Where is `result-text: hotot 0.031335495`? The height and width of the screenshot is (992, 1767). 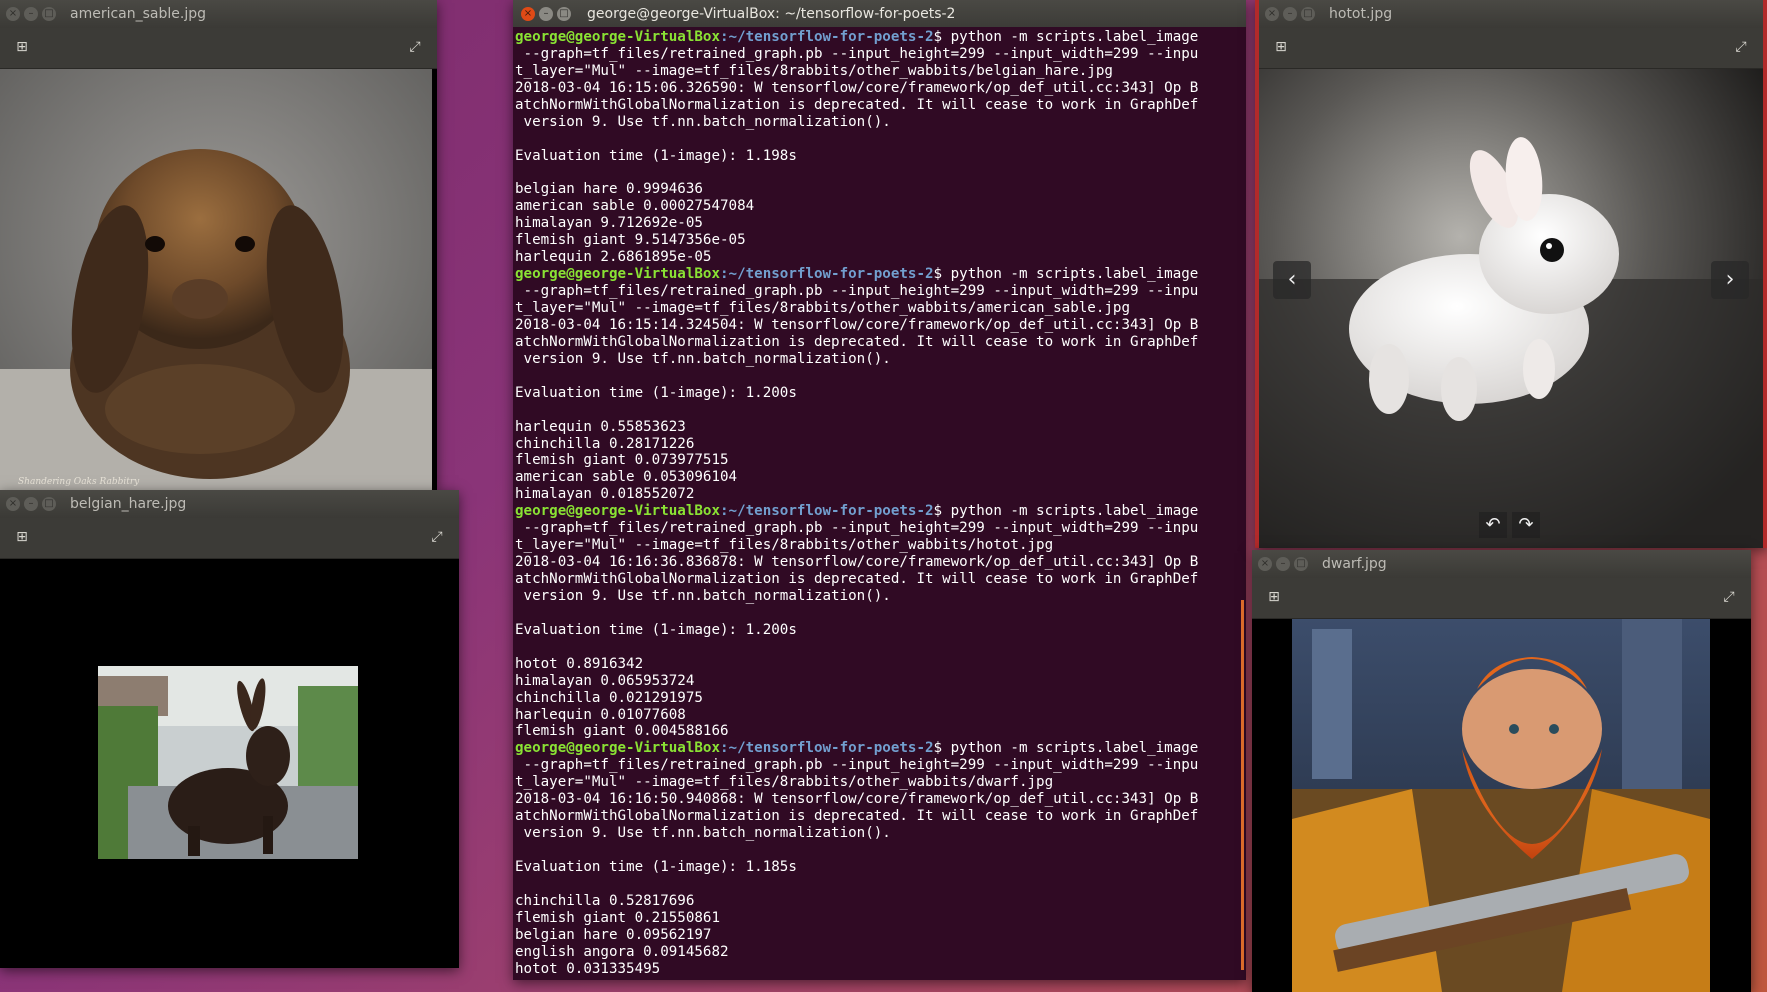 result-text: hotot 0.031335495 is located at coordinates (588, 968).